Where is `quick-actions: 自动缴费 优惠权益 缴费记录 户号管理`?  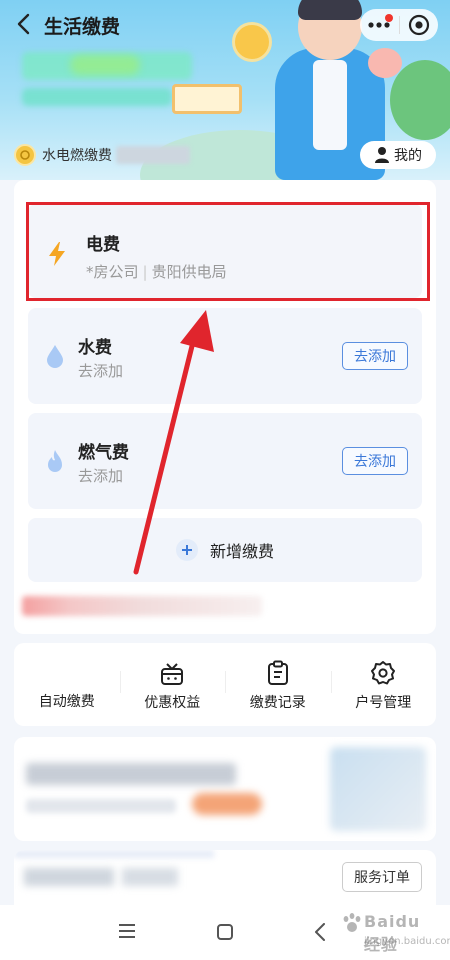 quick-actions: 自动缴费 优惠权益 缴费记录 户号管理 is located at coordinates (225, 684).